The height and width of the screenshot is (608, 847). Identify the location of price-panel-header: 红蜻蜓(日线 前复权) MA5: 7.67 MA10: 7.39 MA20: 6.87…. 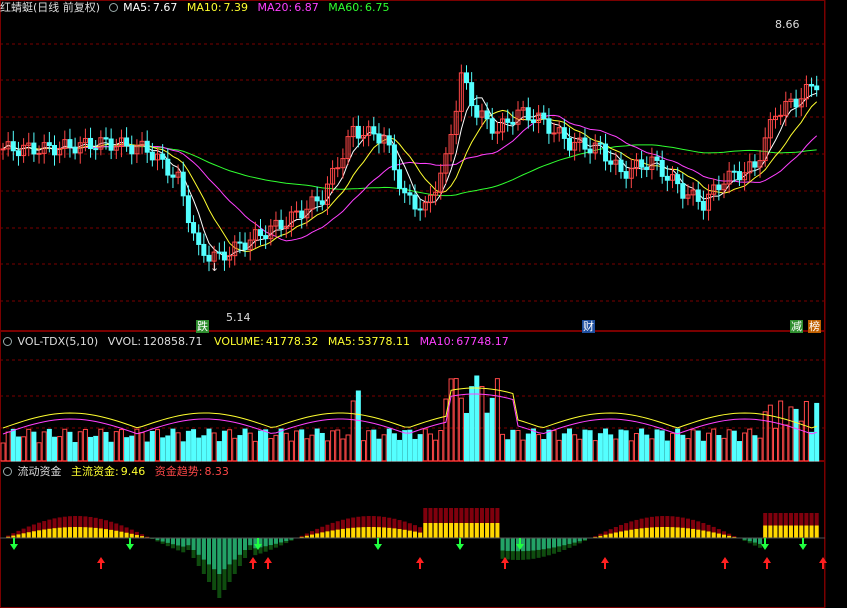
(195, 8).